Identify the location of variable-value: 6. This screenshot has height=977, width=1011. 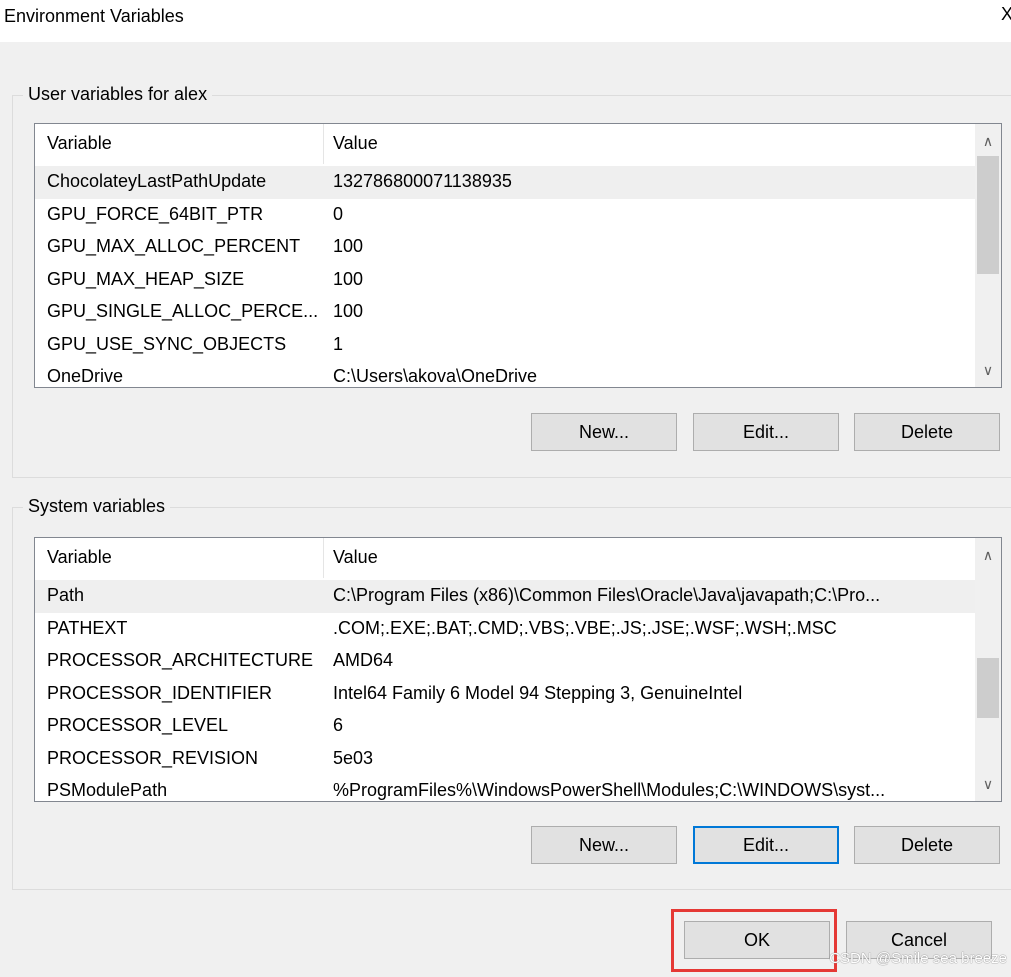
(338, 725).